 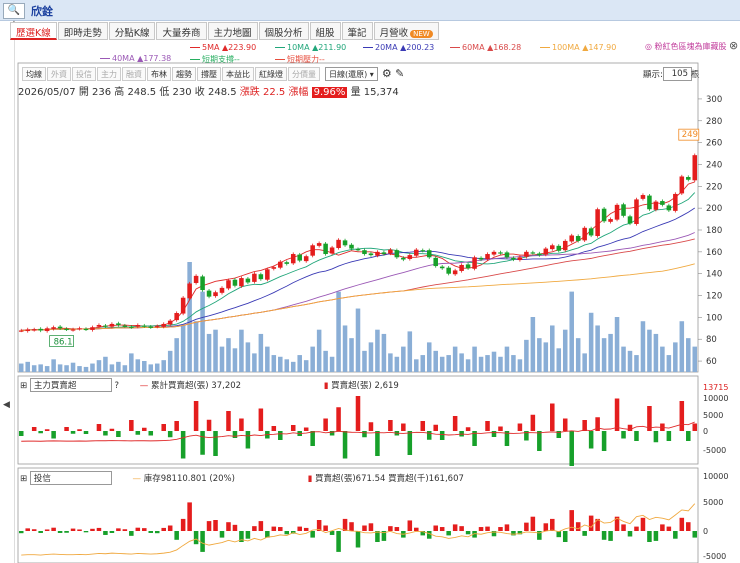 I want to click on zoom-unit: 根, so click(x=695, y=75).